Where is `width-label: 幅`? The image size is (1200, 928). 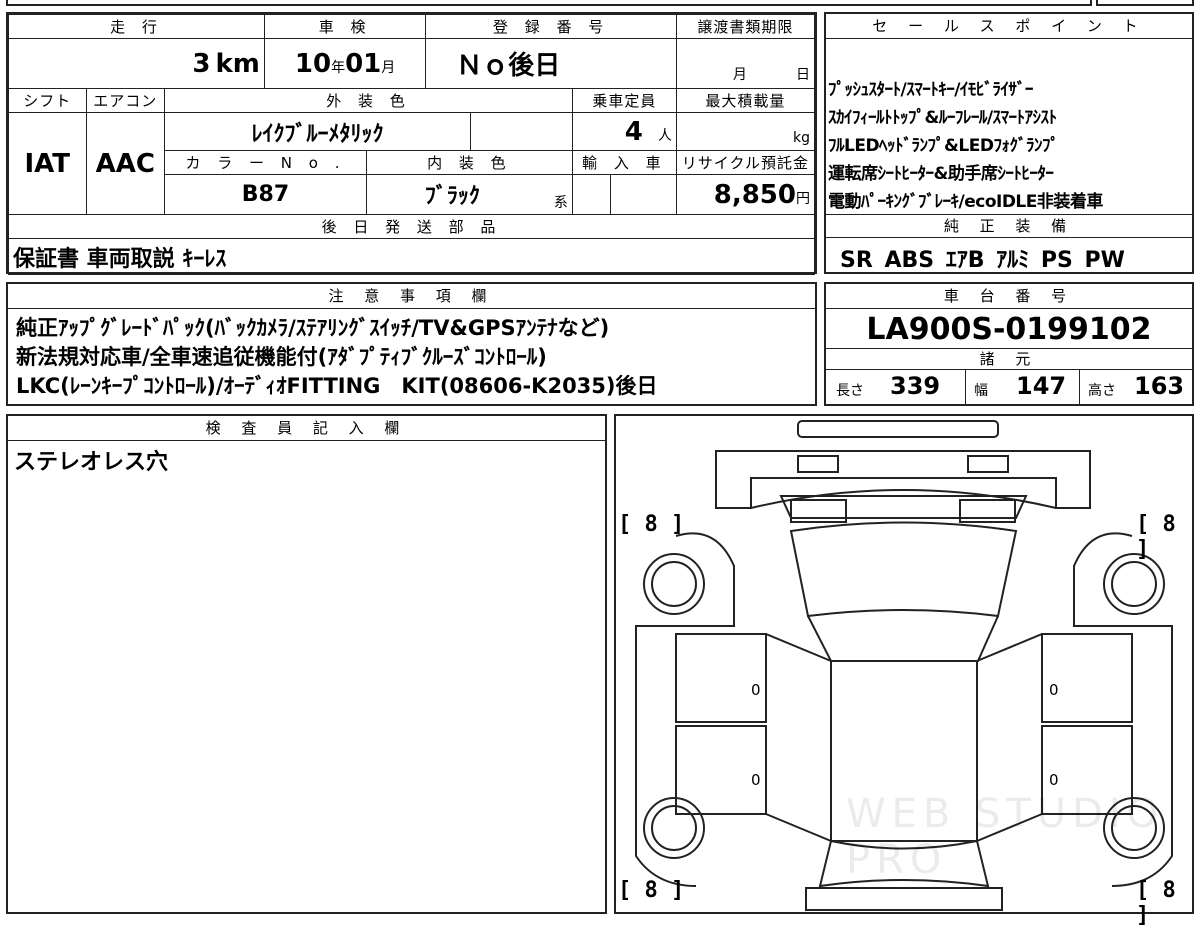 width-label: 幅 is located at coordinates (981, 391).